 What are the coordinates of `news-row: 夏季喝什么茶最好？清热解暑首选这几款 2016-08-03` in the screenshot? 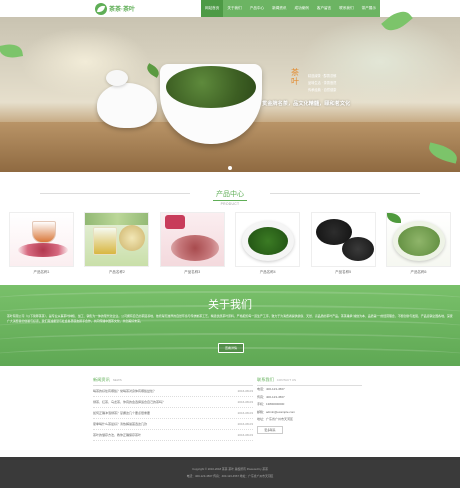 It's located at (173, 424).